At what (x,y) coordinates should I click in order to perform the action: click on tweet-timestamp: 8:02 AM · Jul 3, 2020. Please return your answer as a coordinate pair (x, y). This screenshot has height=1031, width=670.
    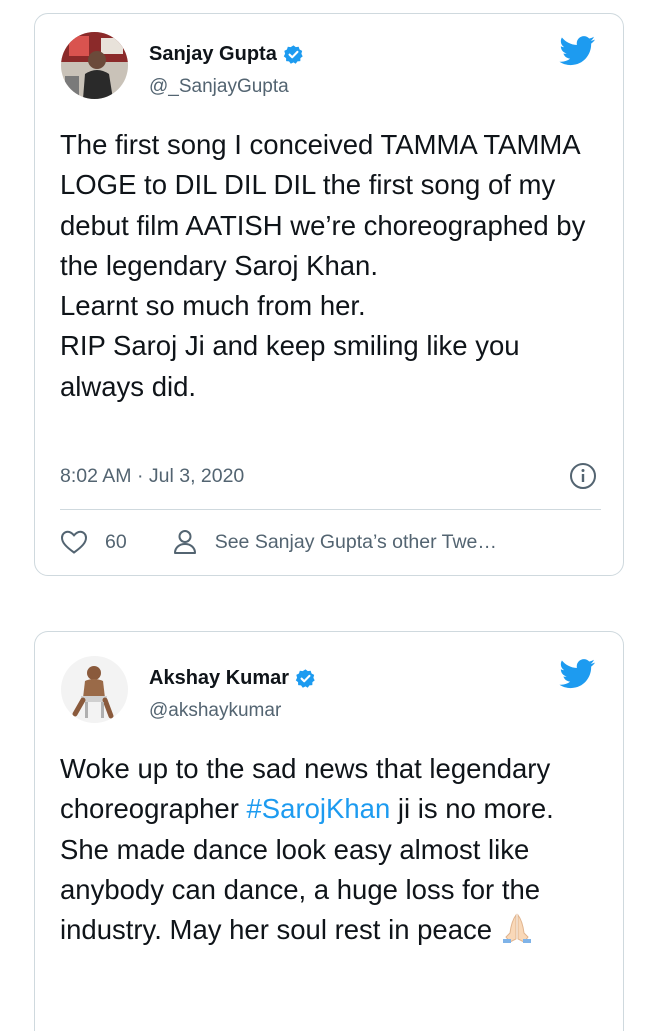
    Looking at the image, I should click on (152, 476).